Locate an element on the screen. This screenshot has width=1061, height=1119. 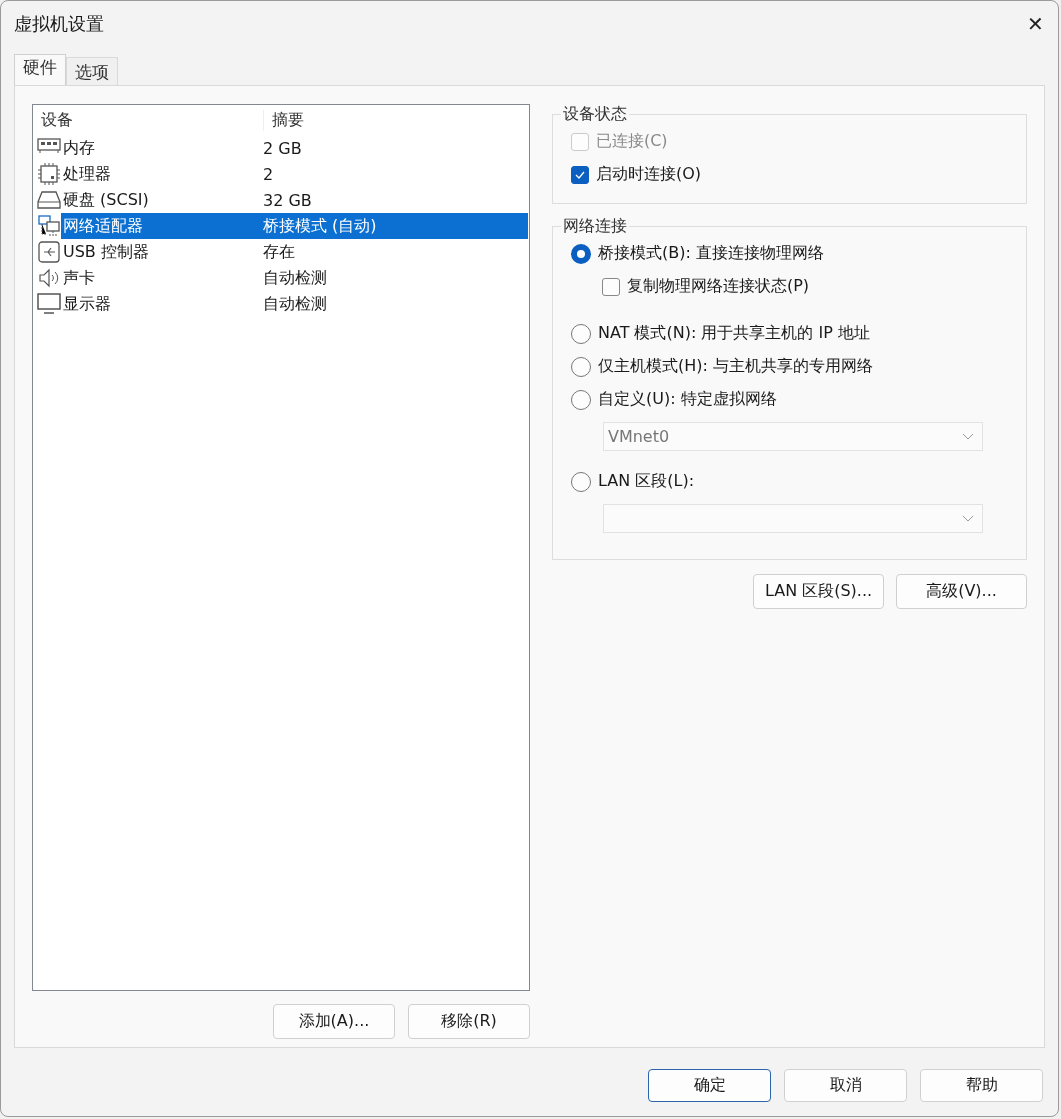
device-name: 内存 is located at coordinates (79, 148).